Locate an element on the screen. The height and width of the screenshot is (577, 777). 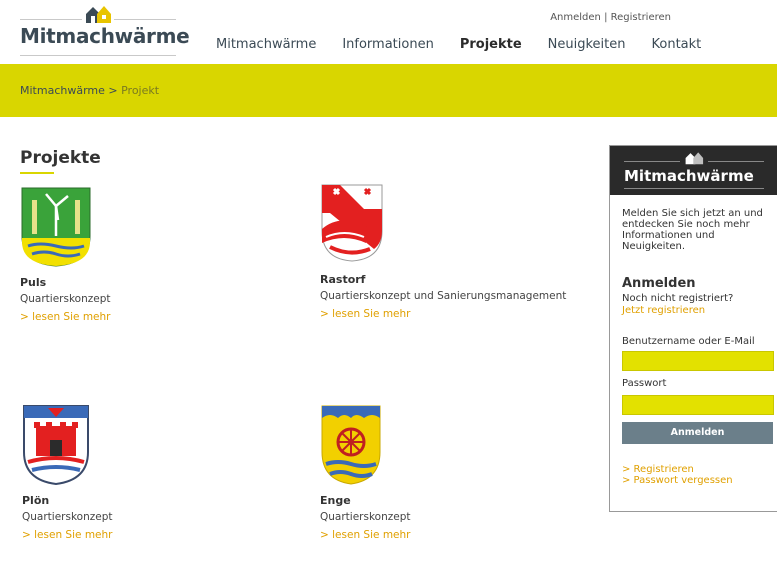
site-logo: Mitmachwärme is located at coordinates (105, 32).